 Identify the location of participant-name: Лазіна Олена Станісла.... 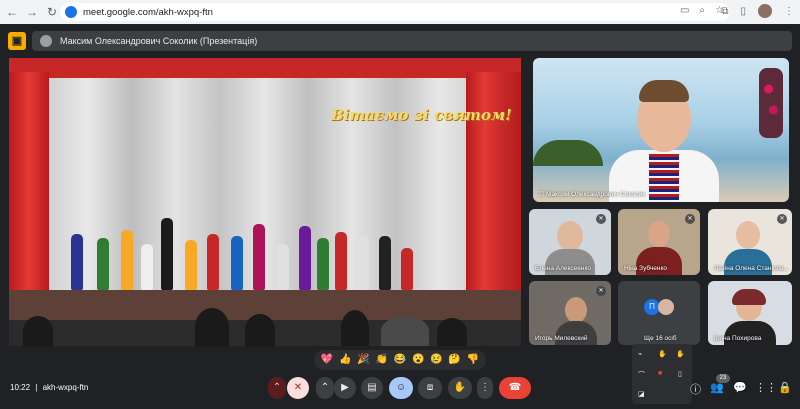
(751, 268).